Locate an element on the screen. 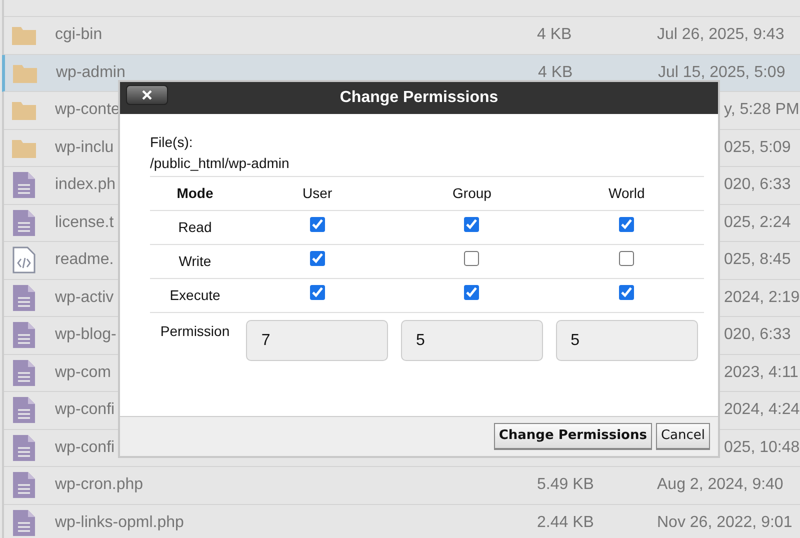 The image size is (800, 538). column-header: User is located at coordinates (317, 193).